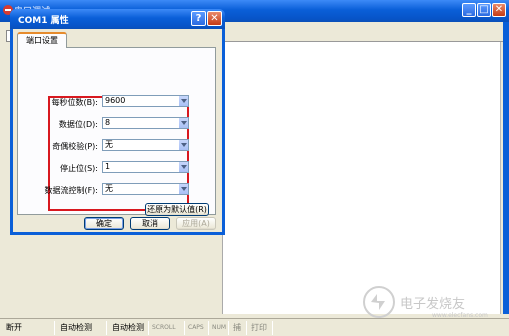  I want to click on stop-bits-select: 1, so click(145, 167).